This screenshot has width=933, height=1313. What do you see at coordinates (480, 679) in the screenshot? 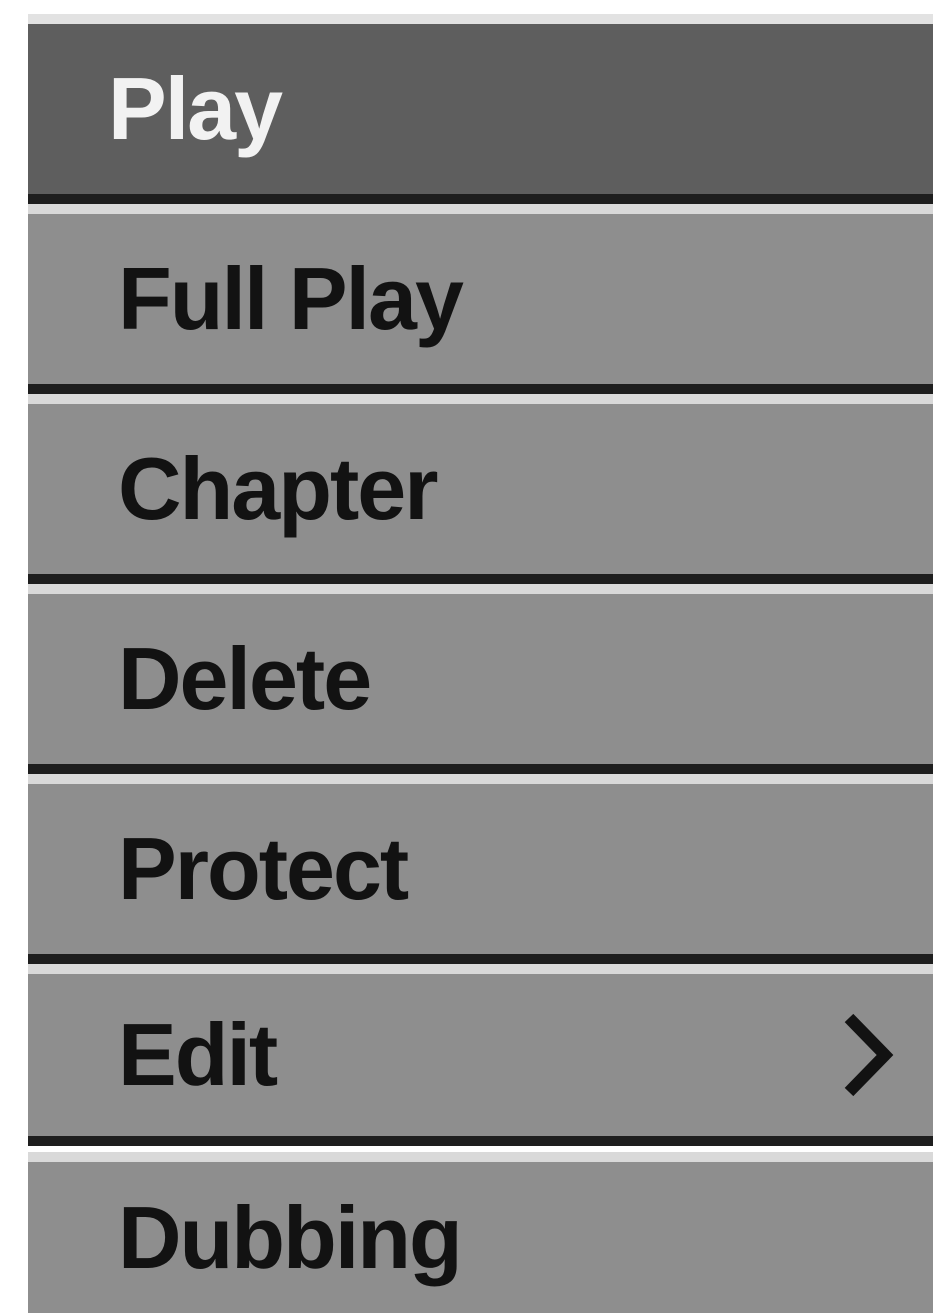
I see `menu-item-delete: Delete` at bounding box center [480, 679].